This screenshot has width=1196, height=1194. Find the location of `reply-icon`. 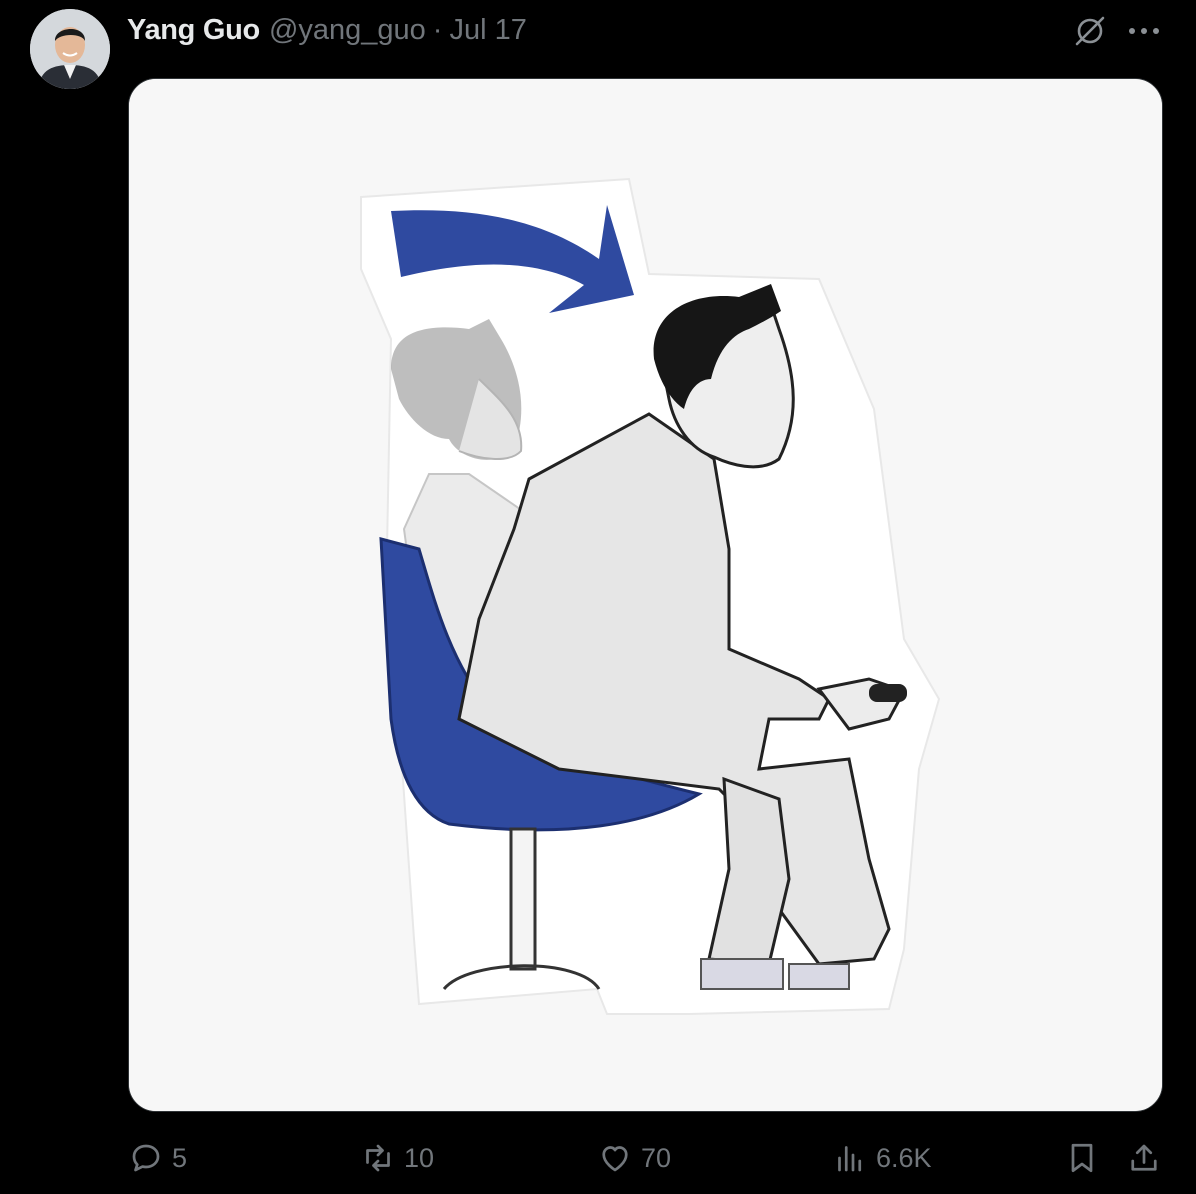

reply-icon is located at coordinates (146, 1158).